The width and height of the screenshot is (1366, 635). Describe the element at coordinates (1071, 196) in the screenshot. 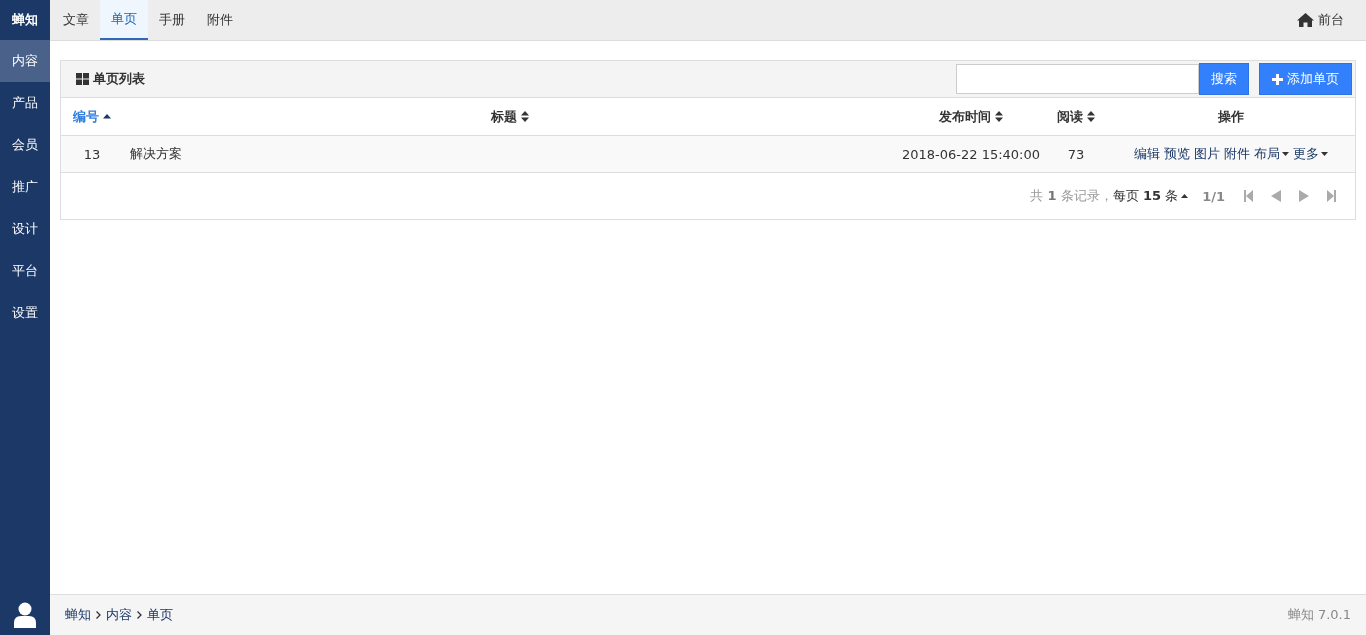

I see `record-count: 共 1 条记录，` at that location.